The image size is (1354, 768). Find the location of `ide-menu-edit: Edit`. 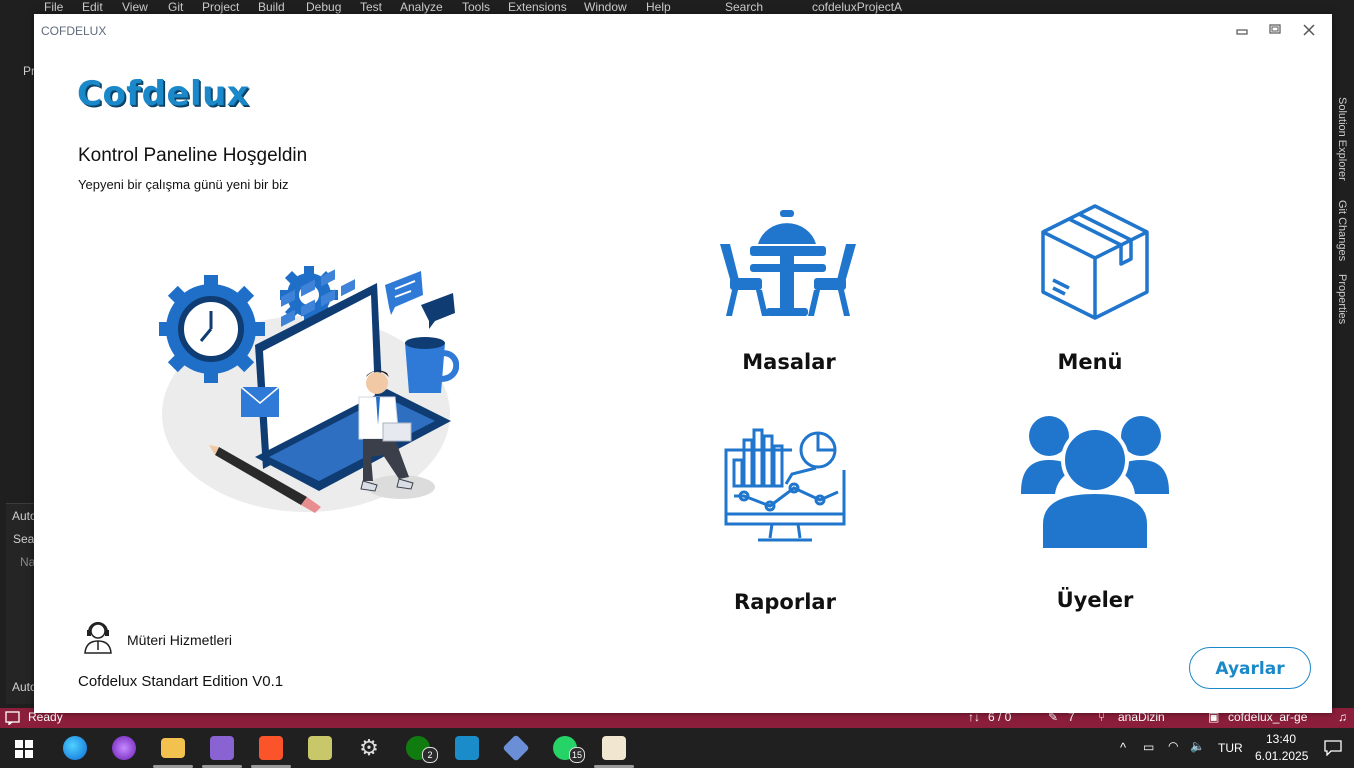

ide-menu-edit: Edit is located at coordinates (92, 7).